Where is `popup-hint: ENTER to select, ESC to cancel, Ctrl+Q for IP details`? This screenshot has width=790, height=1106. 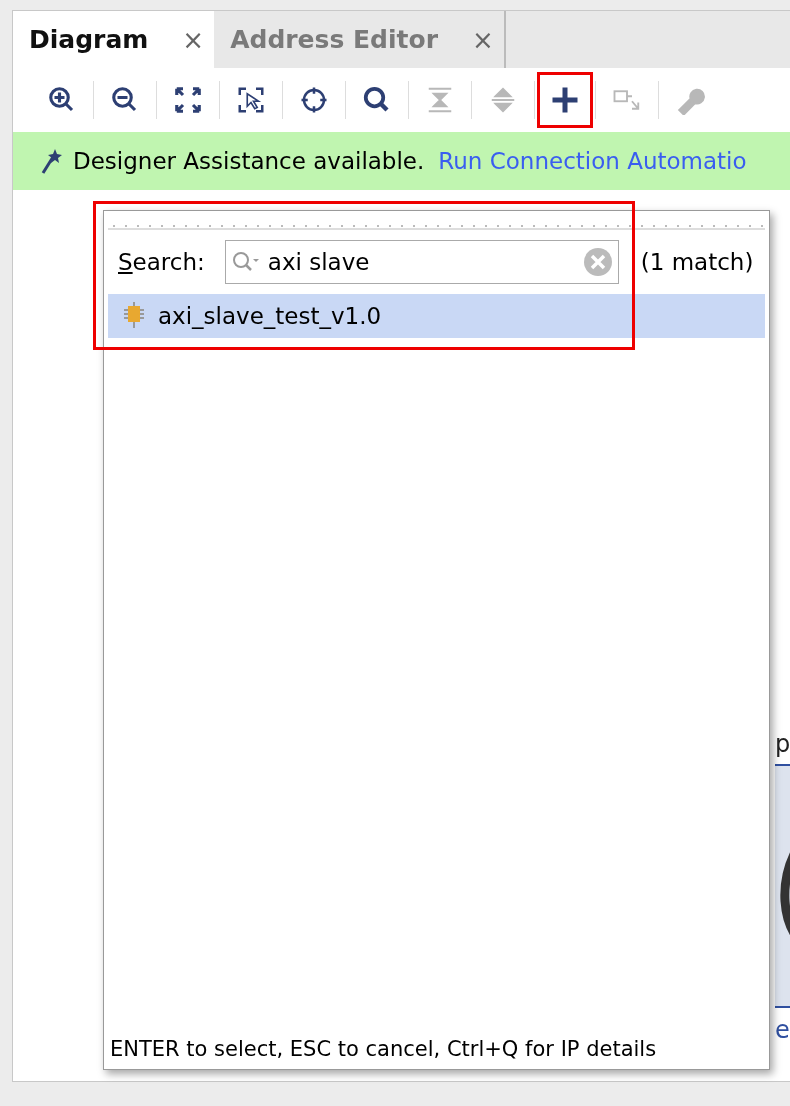
popup-hint: ENTER to select, ESC to cancel, Ctrl+Q for IP details is located at coordinates (383, 1050).